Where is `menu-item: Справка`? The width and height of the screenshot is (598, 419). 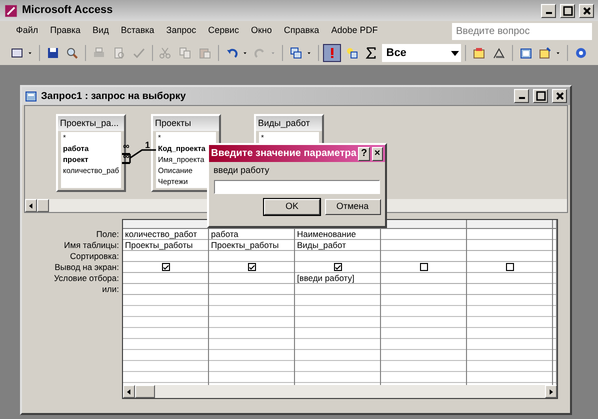 menu-item: Справка is located at coordinates (302, 31).